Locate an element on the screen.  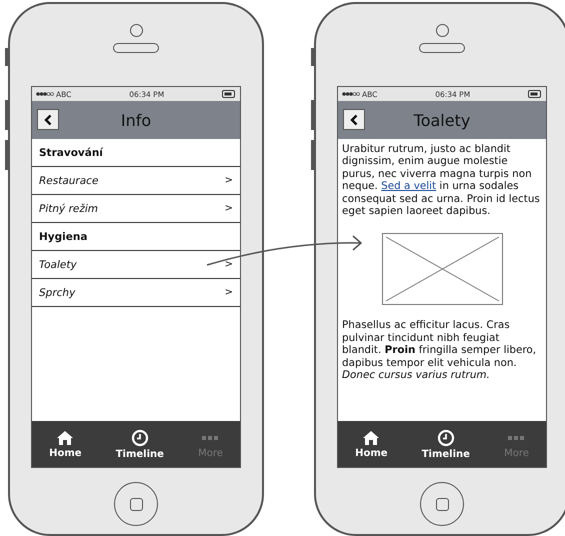
list-item: Toalety > is located at coordinates (136, 265).